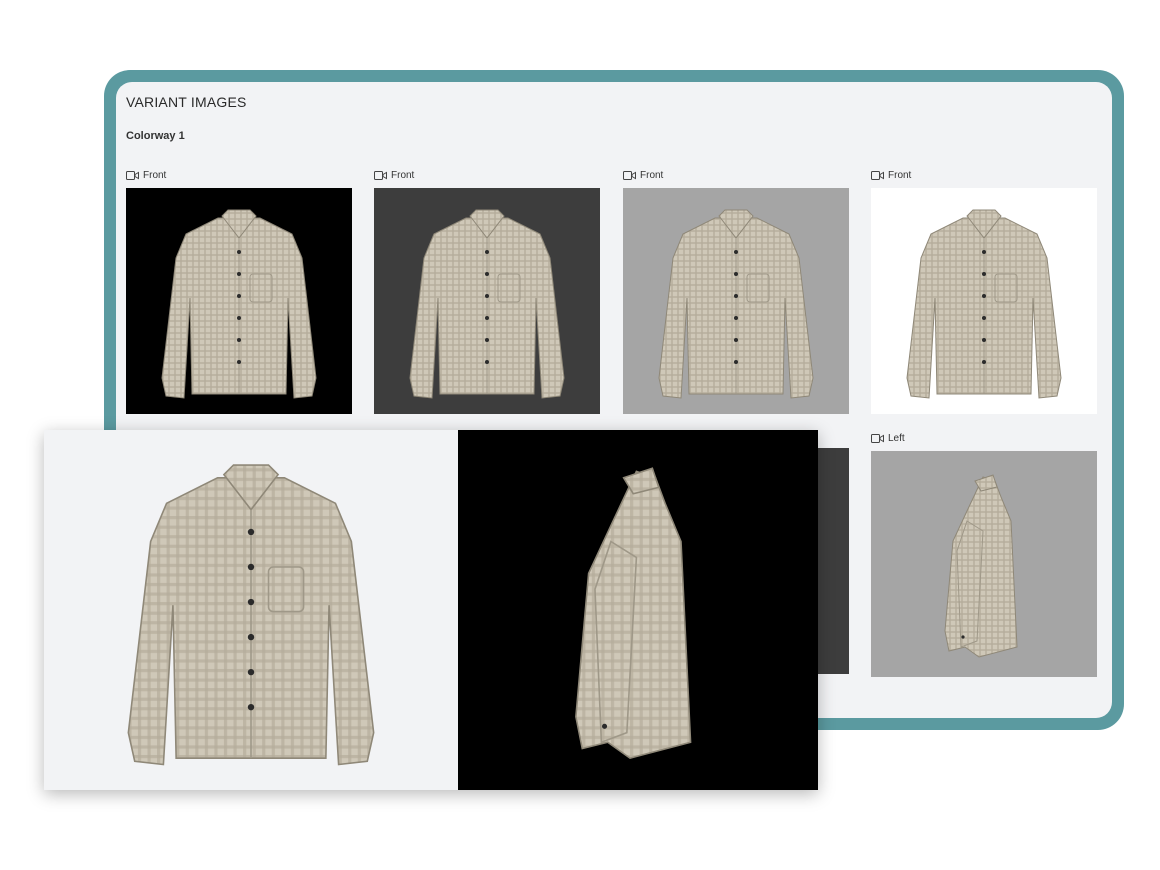 Image resolution: width=1160 pixels, height=870 pixels. Describe the element at coordinates (155, 136) in the screenshot. I see `colorway-label: Colorway 1` at that location.